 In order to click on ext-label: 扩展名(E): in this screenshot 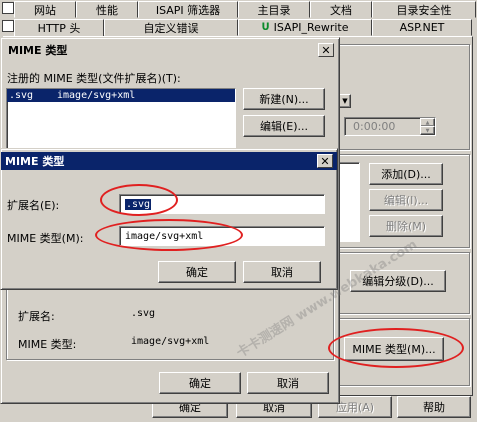, I will do `click(33, 205)`.